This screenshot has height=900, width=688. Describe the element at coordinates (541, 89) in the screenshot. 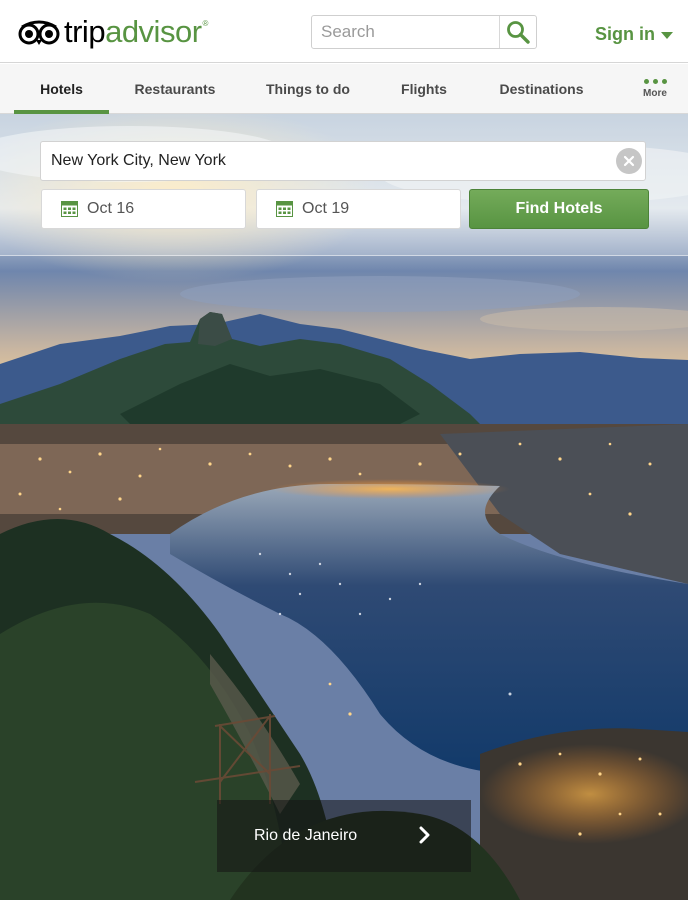

I see `tab-destinations: Destinations` at that location.